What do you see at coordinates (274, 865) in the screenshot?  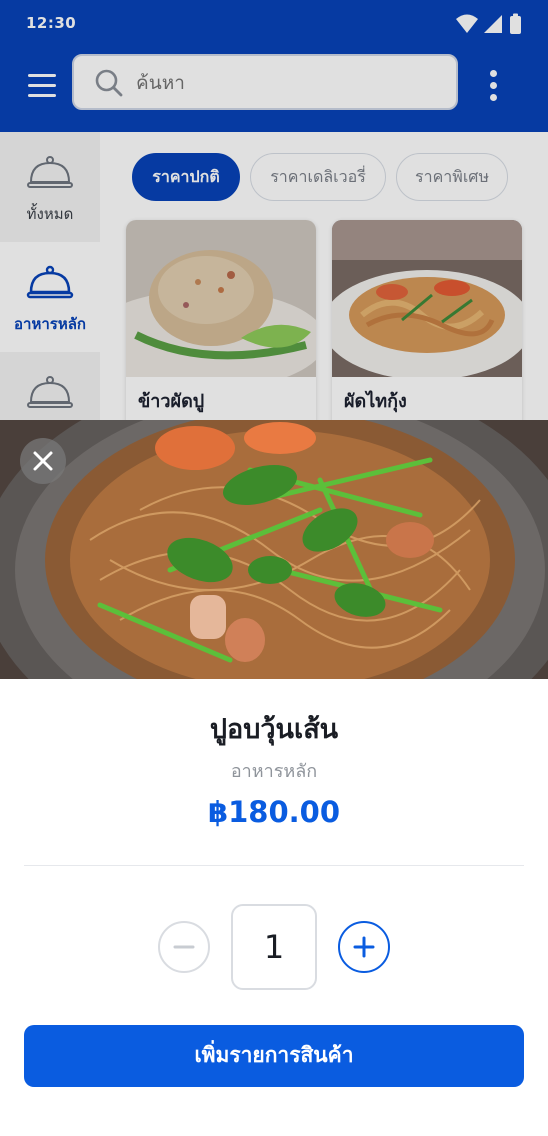 I see `divider` at bounding box center [274, 865].